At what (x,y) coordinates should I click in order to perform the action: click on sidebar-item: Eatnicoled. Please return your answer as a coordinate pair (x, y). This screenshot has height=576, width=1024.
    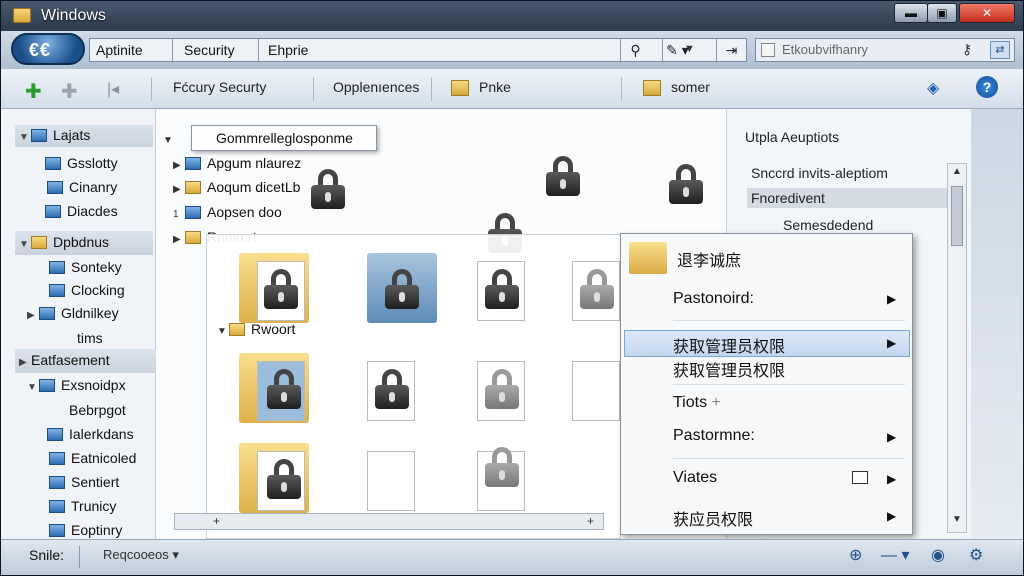
    Looking at the image, I should click on (92, 458).